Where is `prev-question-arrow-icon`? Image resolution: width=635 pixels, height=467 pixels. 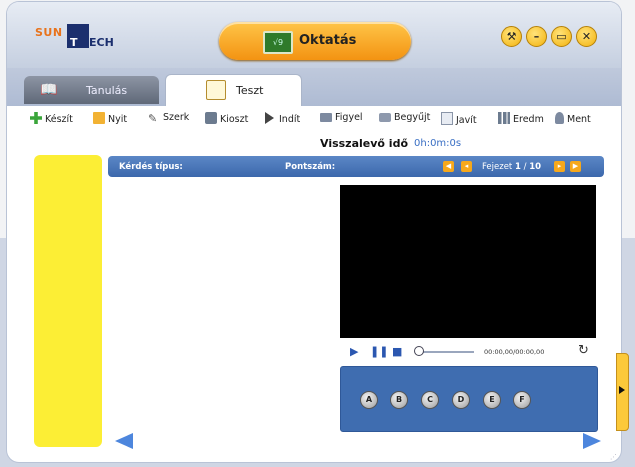
prev-question-arrow-icon is located at coordinates (124, 441).